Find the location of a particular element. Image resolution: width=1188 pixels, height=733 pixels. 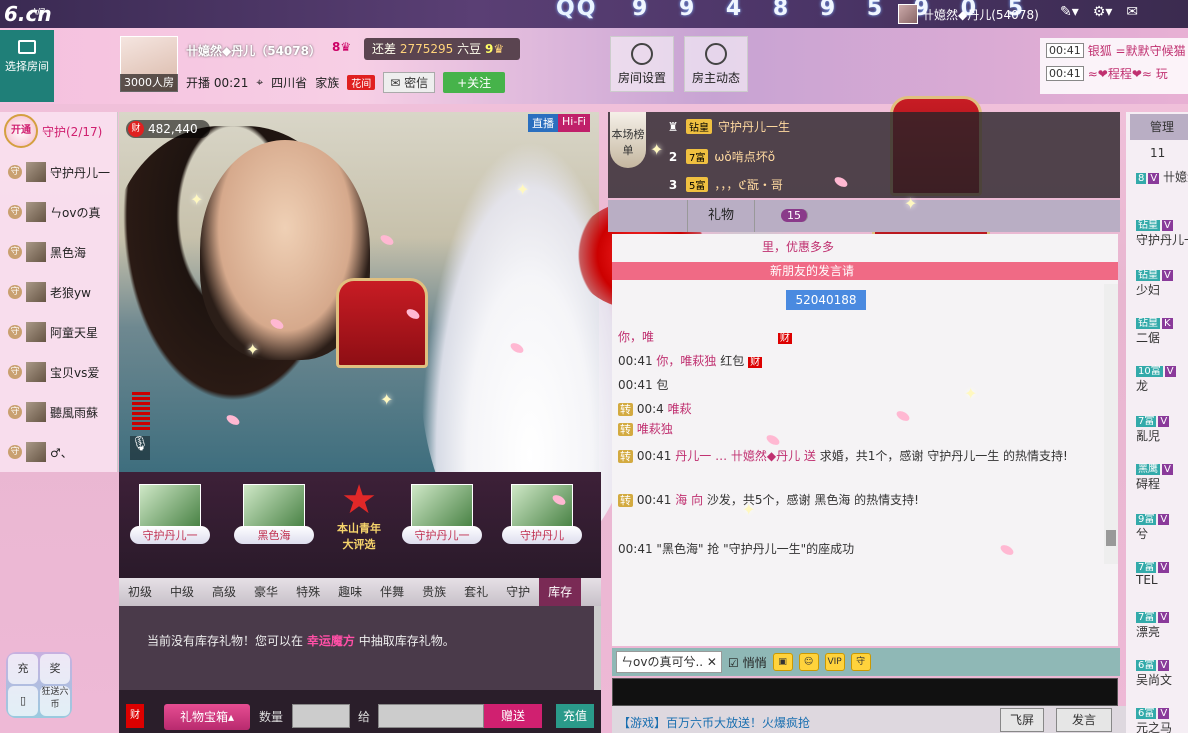

tab-gift: 中级 is located at coordinates (182, 592).